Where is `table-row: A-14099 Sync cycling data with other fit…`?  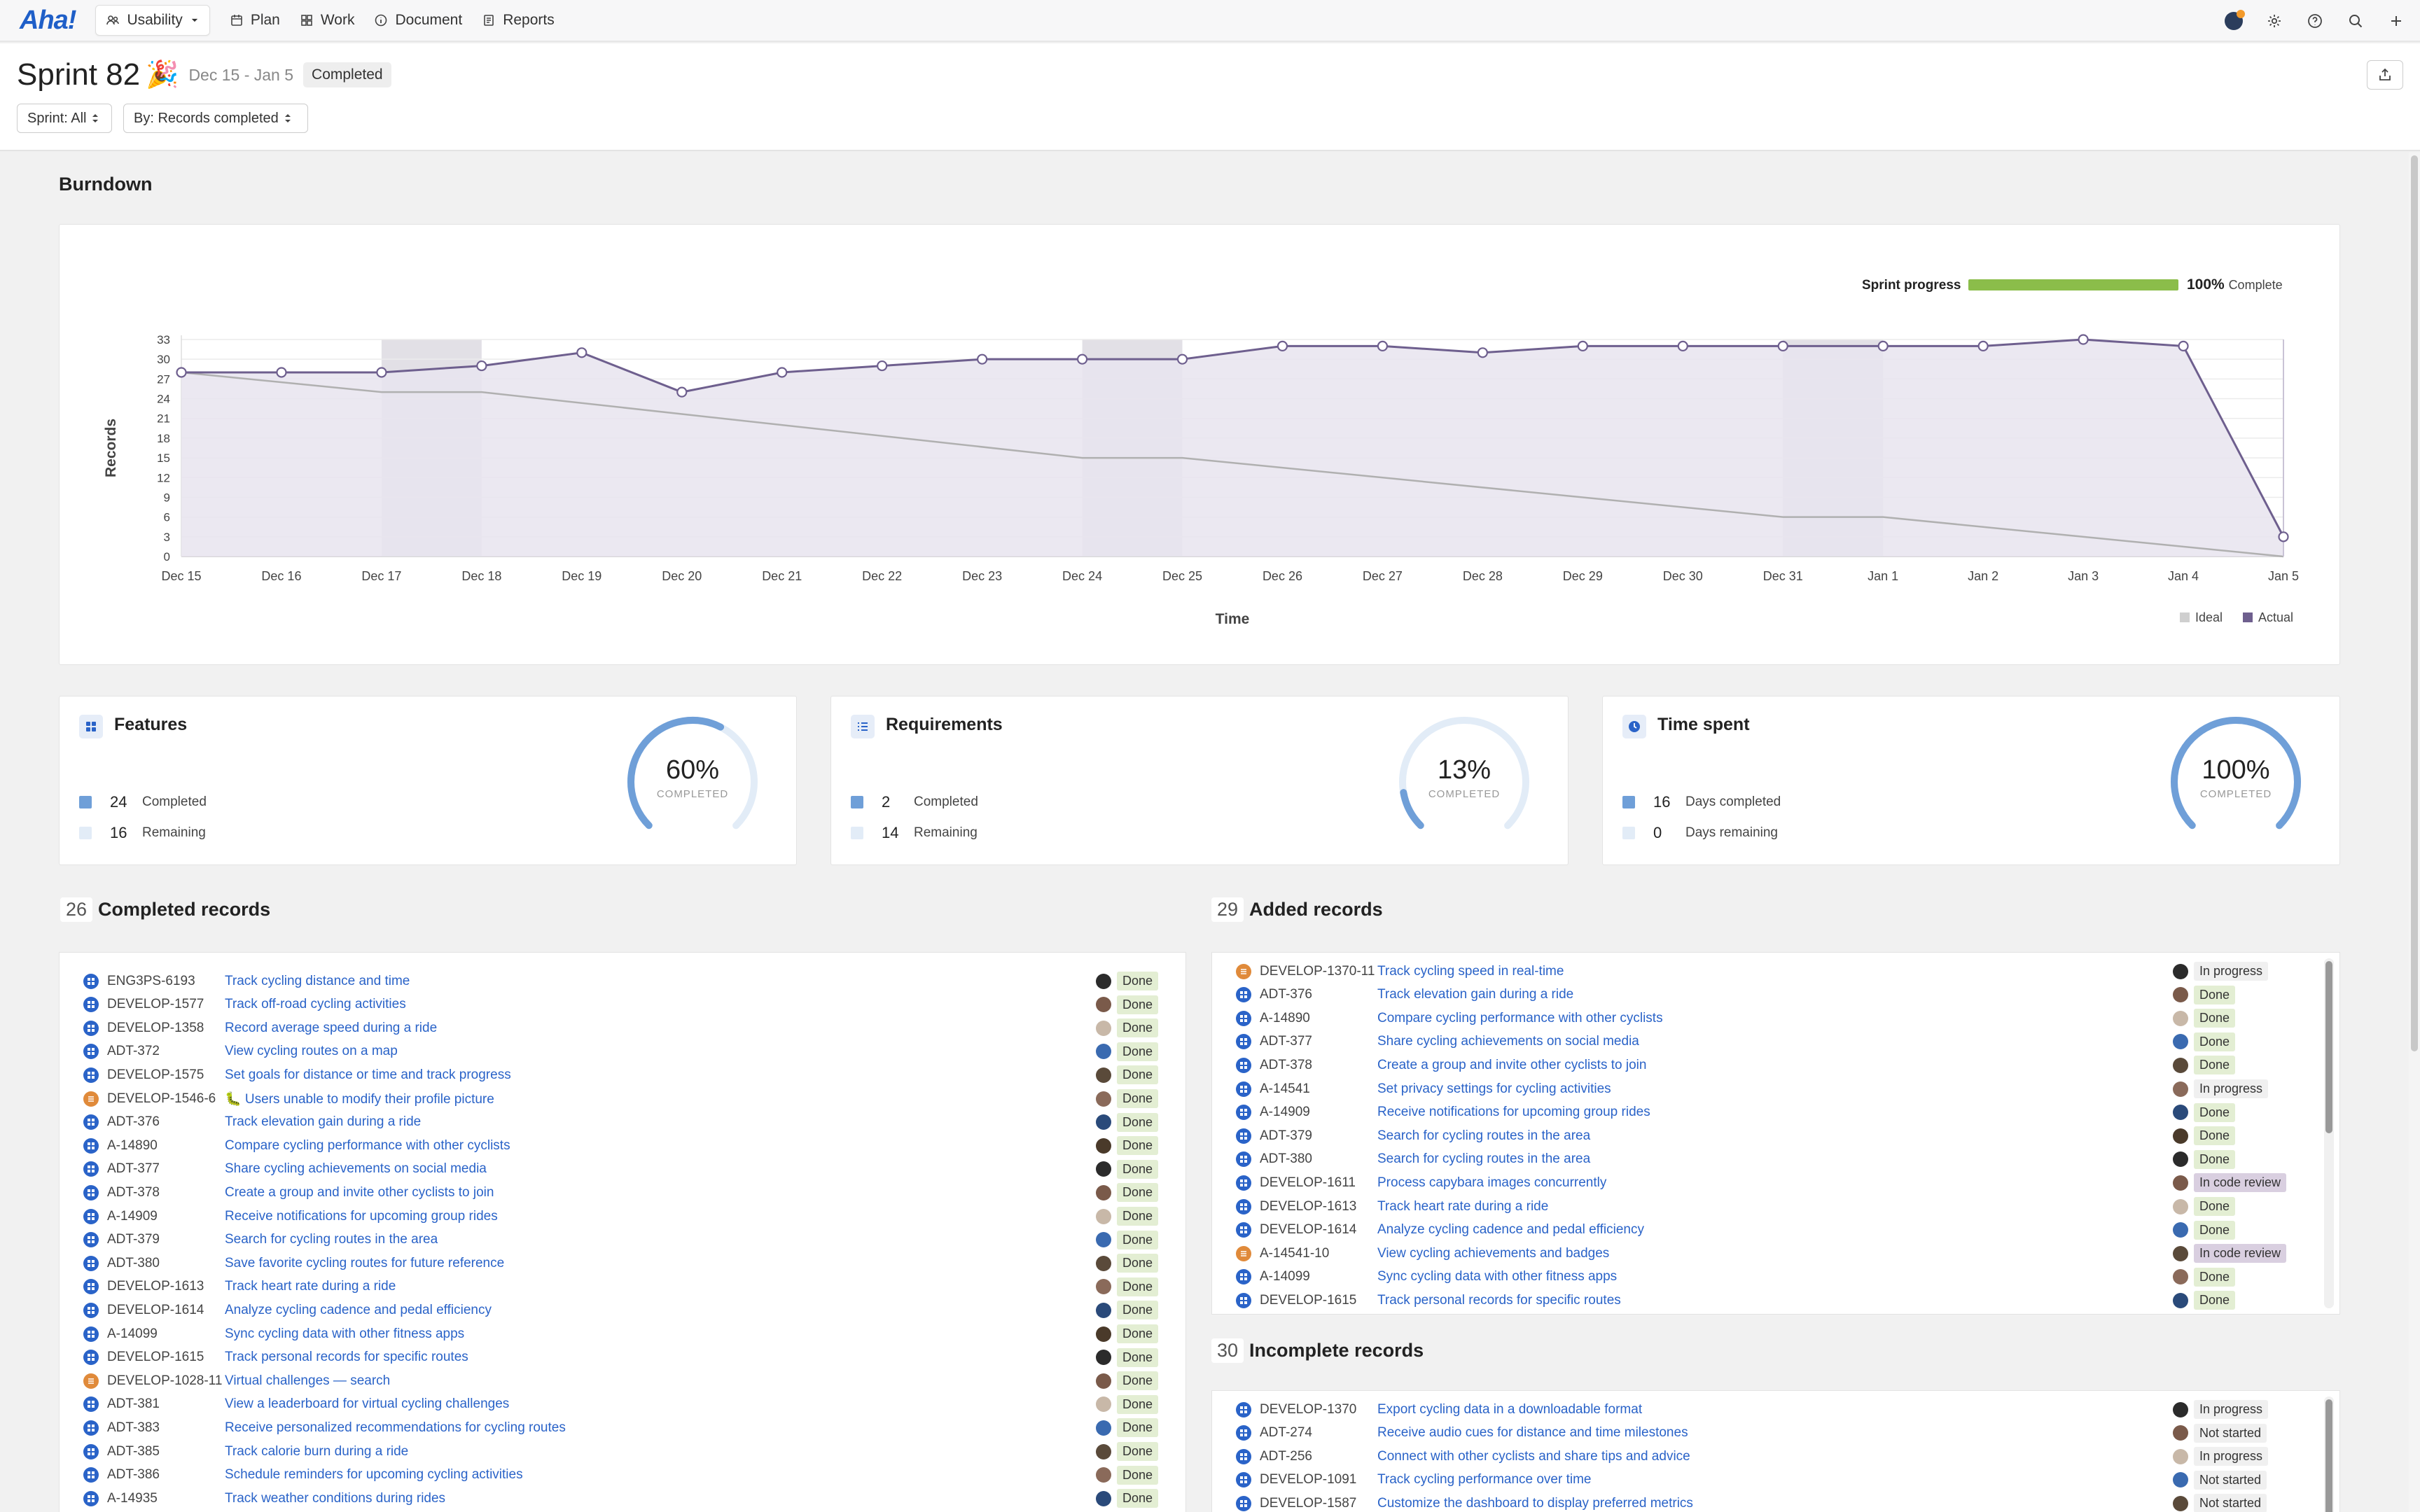
table-row: A-14099 Sync cycling data with other fit… is located at coordinates (622, 1333).